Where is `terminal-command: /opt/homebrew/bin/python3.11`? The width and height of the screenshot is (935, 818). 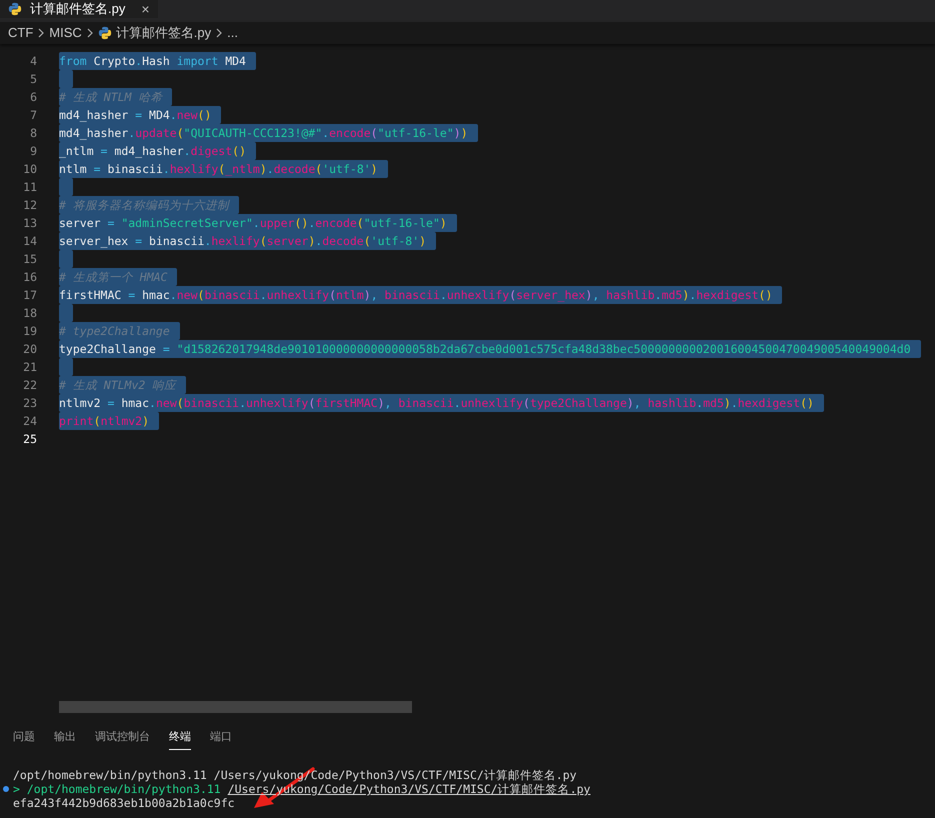 terminal-command: /opt/homebrew/bin/python3.11 is located at coordinates (123, 789).